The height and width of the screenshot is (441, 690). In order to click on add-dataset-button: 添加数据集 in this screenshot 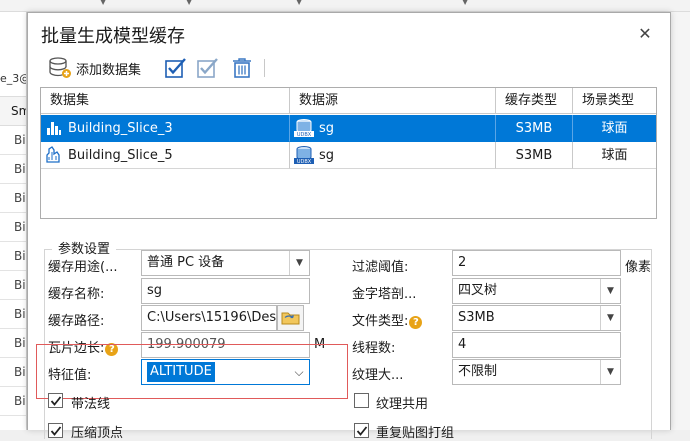, I will do `click(94, 68)`.